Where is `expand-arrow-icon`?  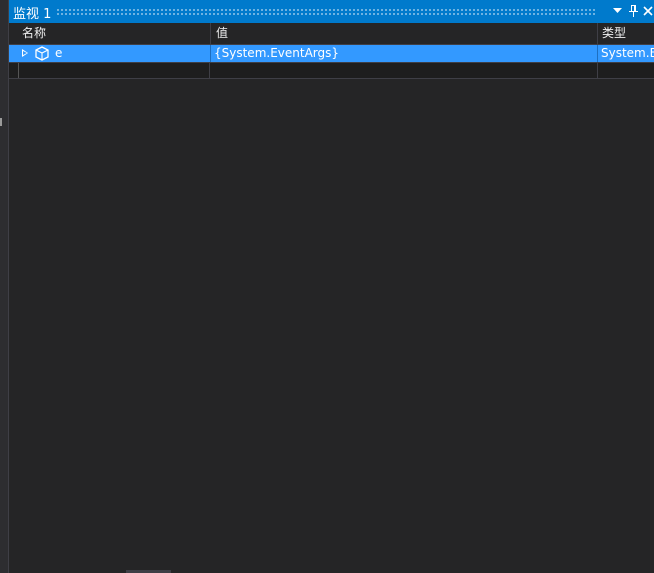
expand-arrow-icon is located at coordinates (25, 53).